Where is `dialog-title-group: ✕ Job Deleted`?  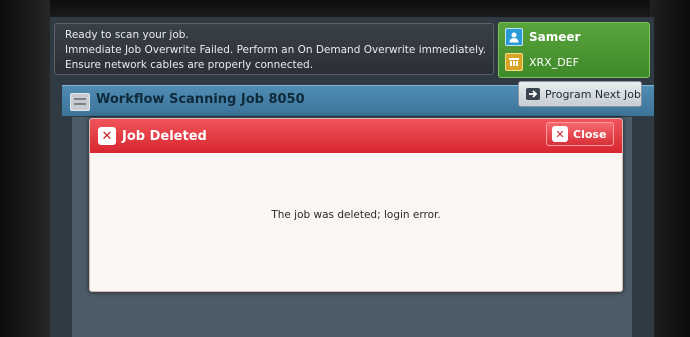
dialog-title-group: ✕ Job Deleted is located at coordinates (152, 136).